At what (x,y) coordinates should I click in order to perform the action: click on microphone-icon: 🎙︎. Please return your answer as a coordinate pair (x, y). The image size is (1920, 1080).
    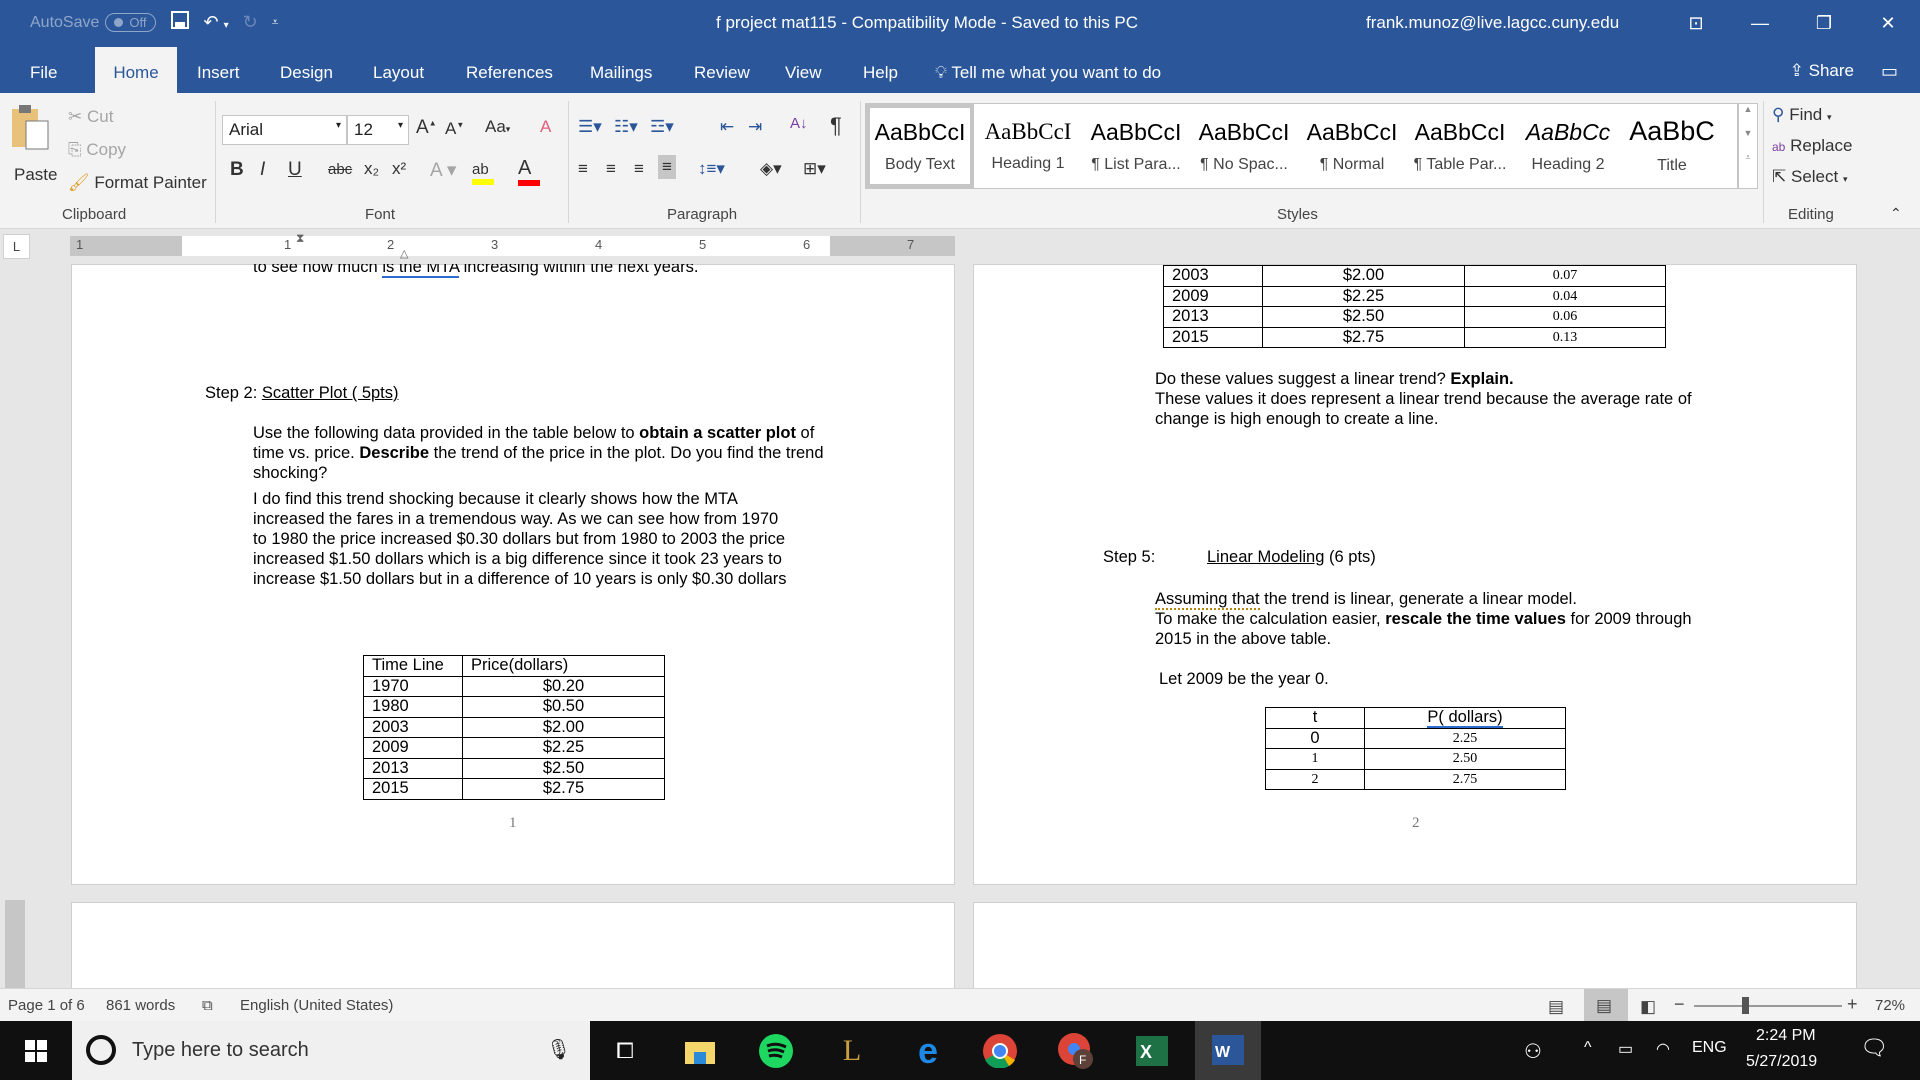
    Looking at the image, I should click on (558, 1049).